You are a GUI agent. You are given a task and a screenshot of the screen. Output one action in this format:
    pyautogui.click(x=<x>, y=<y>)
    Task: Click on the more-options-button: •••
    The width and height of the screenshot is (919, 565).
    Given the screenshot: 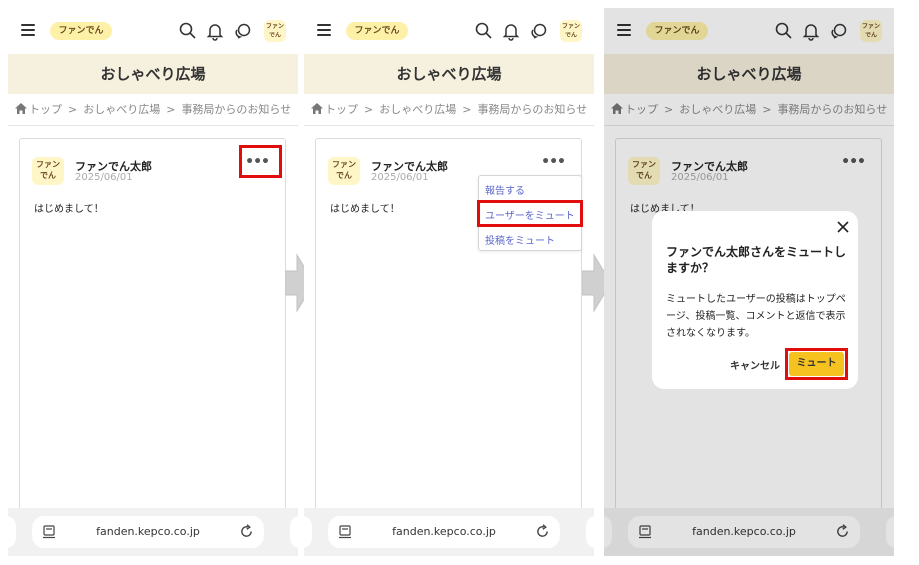 What is the action you would take?
    pyautogui.click(x=553, y=162)
    